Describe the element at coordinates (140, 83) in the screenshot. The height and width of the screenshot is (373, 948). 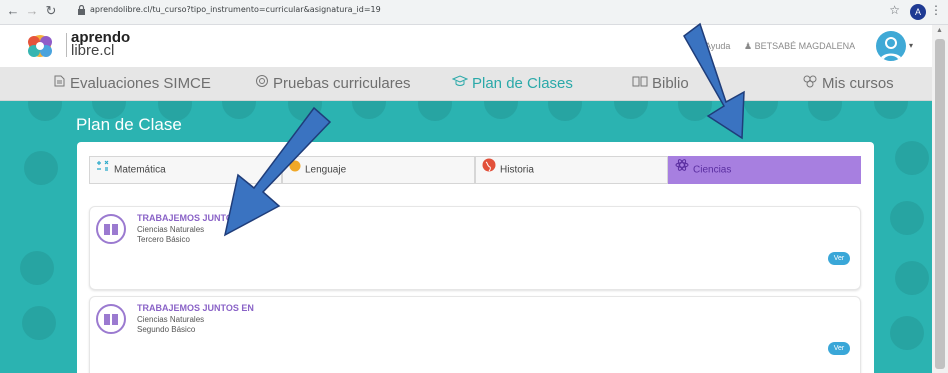
I see `nav-label: Evaluaciones SIMCE` at that location.